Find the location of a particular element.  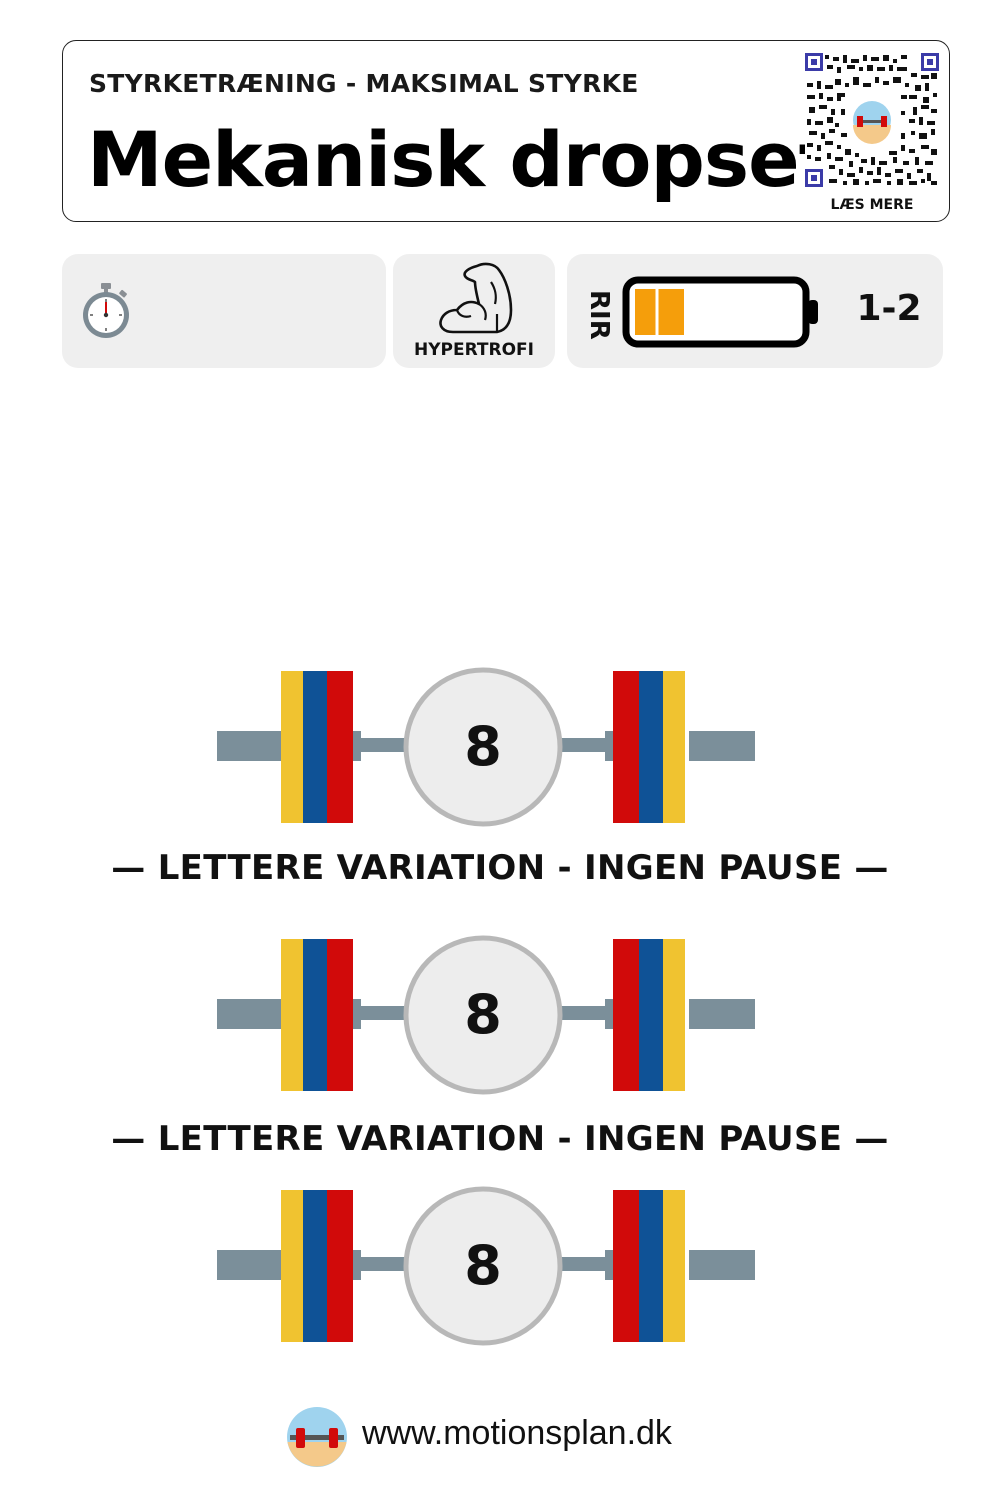

rir-tile: RIR 1-2 is located at coordinates (755, 311).